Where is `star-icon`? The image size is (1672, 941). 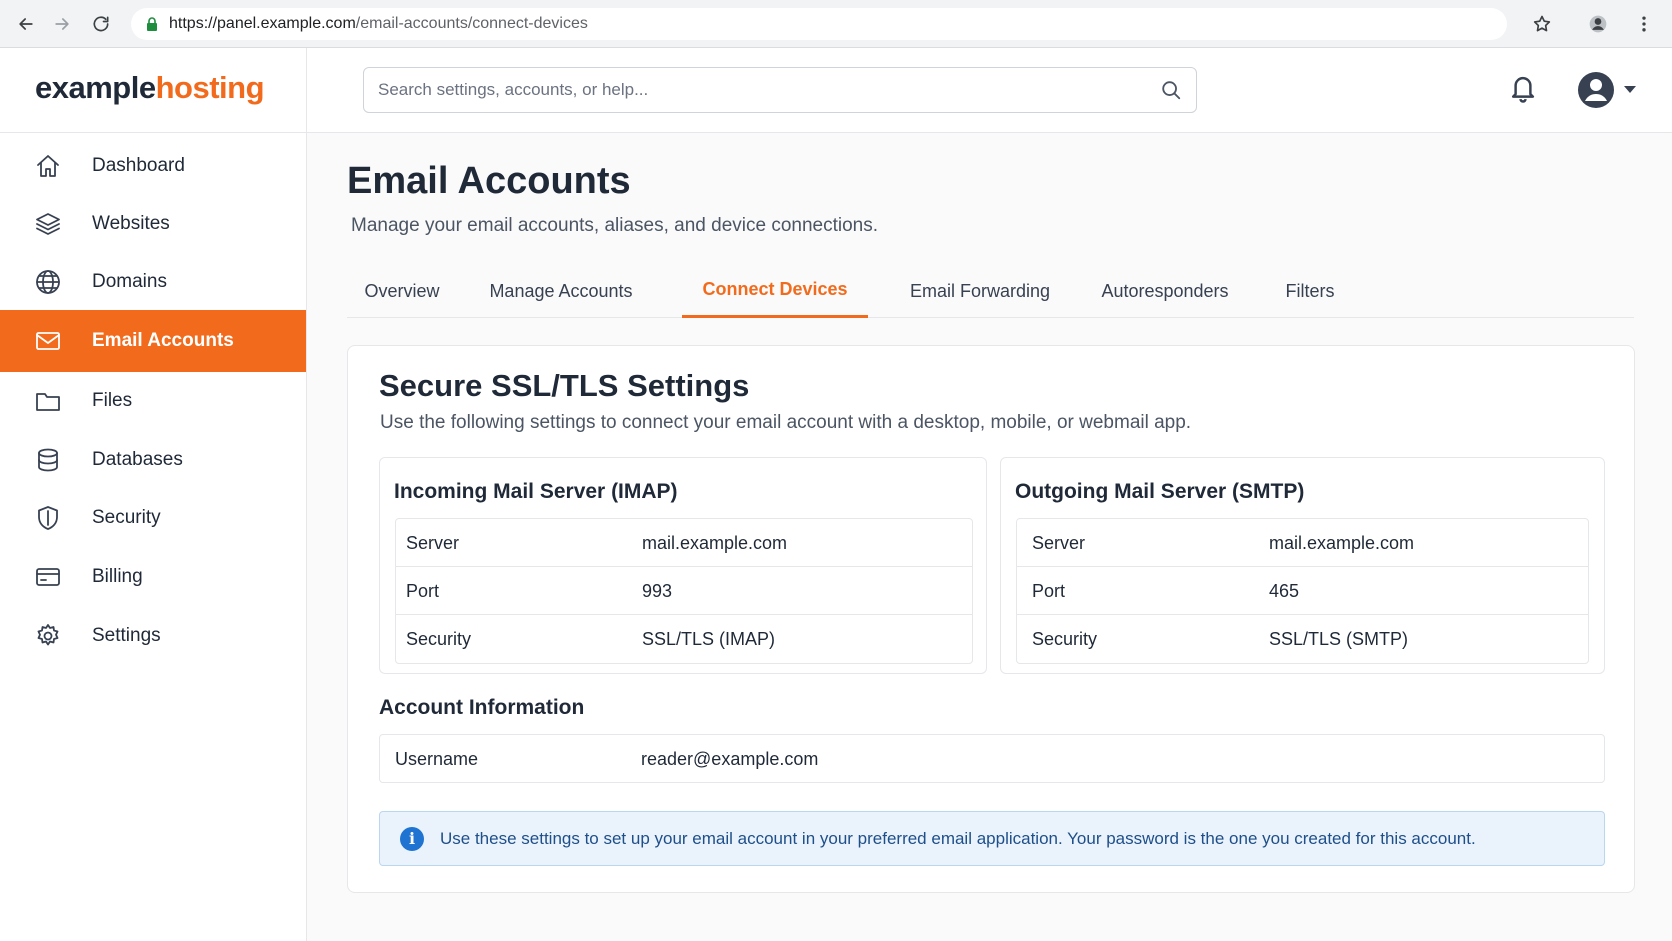
star-icon is located at coordinates (1542, 23).